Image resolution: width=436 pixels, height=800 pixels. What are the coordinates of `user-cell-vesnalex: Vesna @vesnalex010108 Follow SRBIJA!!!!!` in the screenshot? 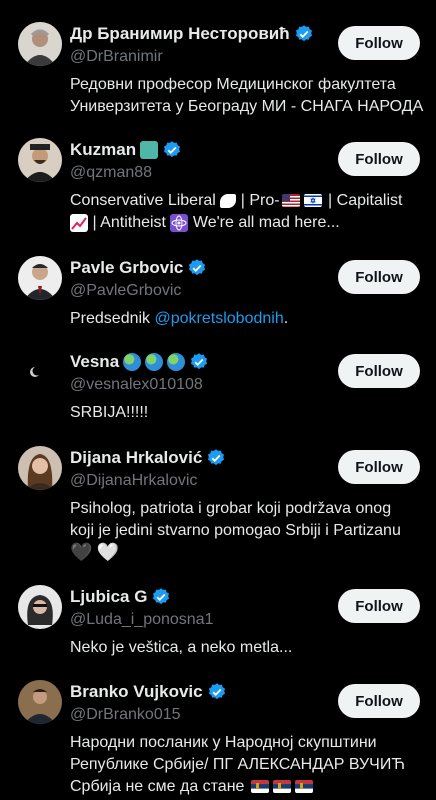 It's located at (218, 390).